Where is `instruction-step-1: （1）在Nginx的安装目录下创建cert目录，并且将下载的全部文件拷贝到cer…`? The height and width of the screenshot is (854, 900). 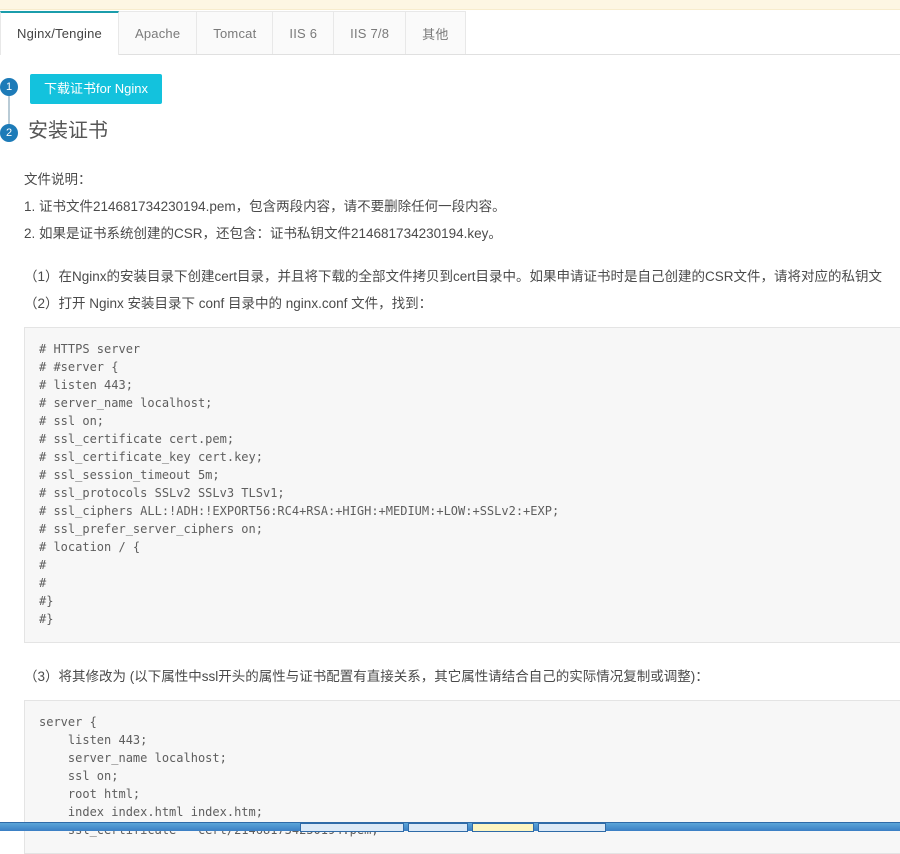 instruction-step-1: （1）在Nginx的安装目录下创建cert目录，并且将下载的全部文件拷贝到cer… is located at coordinates (453, 276).